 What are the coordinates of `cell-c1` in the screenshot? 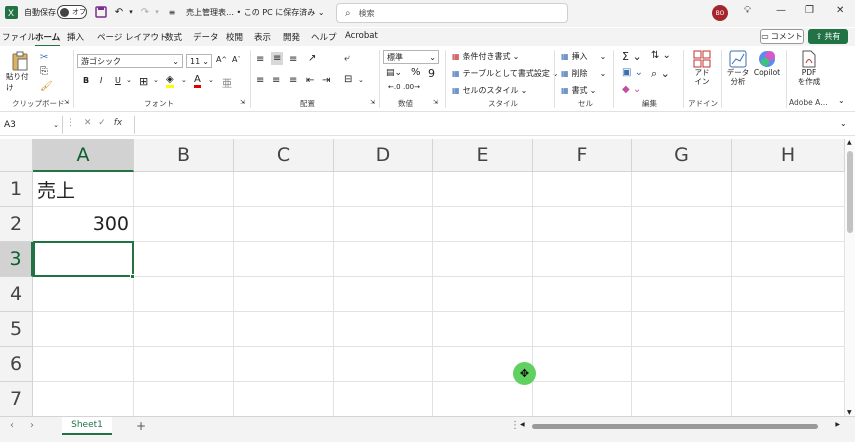 It's located at (284, 189).